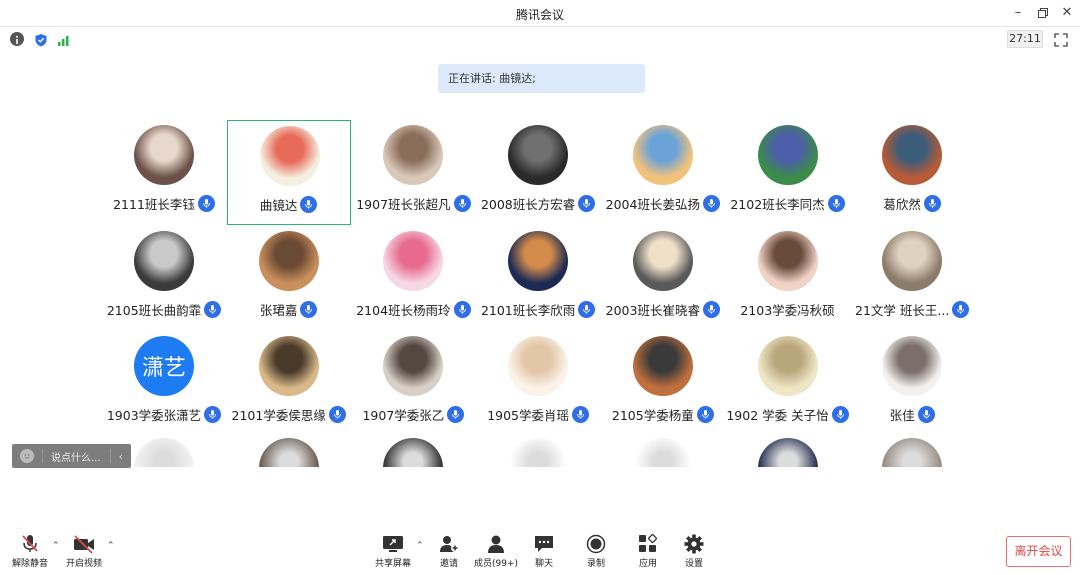 Image resolution: width=1080 pixels, height=575 pixels. What do you see at coordinates (121, 456) in the screenshot?
I see `collapse-chevron-icon: ‹` at bounding box center [121, 456].